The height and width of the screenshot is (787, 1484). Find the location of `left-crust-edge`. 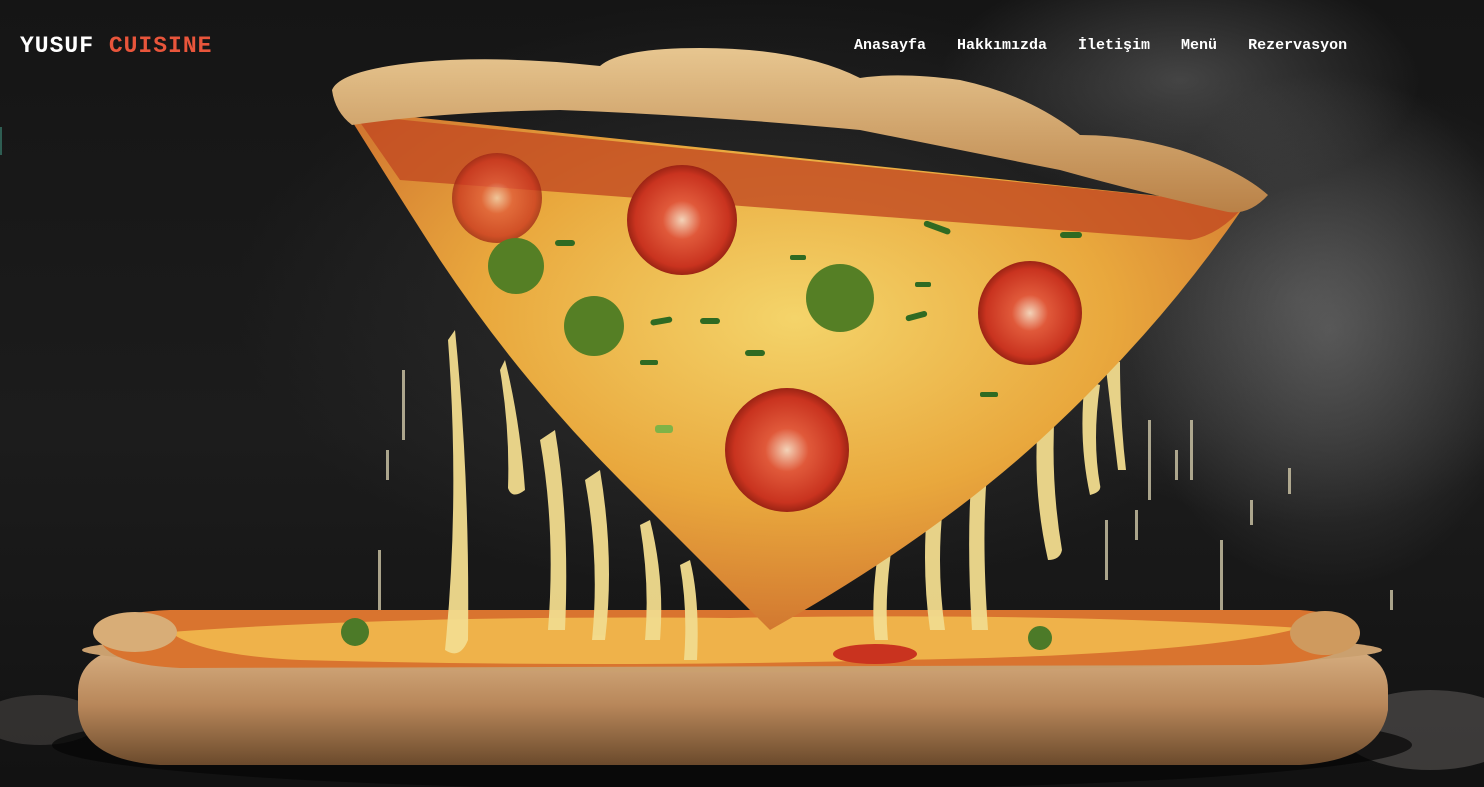

left-crust-edge is located at coordinates (135, 632).